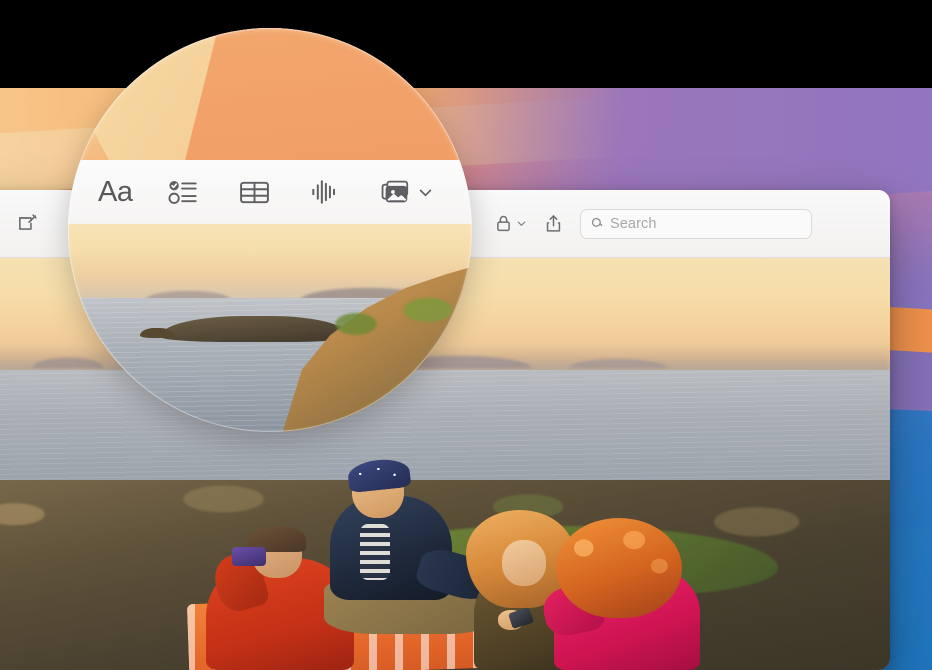 The width and height of the screenshot is (932, 670). I want to click on toolbar-left-group, so click(19, 223).